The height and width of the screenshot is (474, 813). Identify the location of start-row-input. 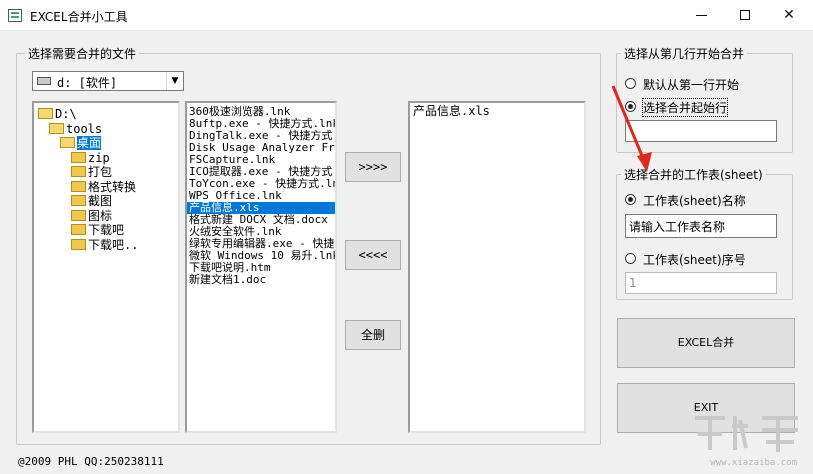
(701, 131).